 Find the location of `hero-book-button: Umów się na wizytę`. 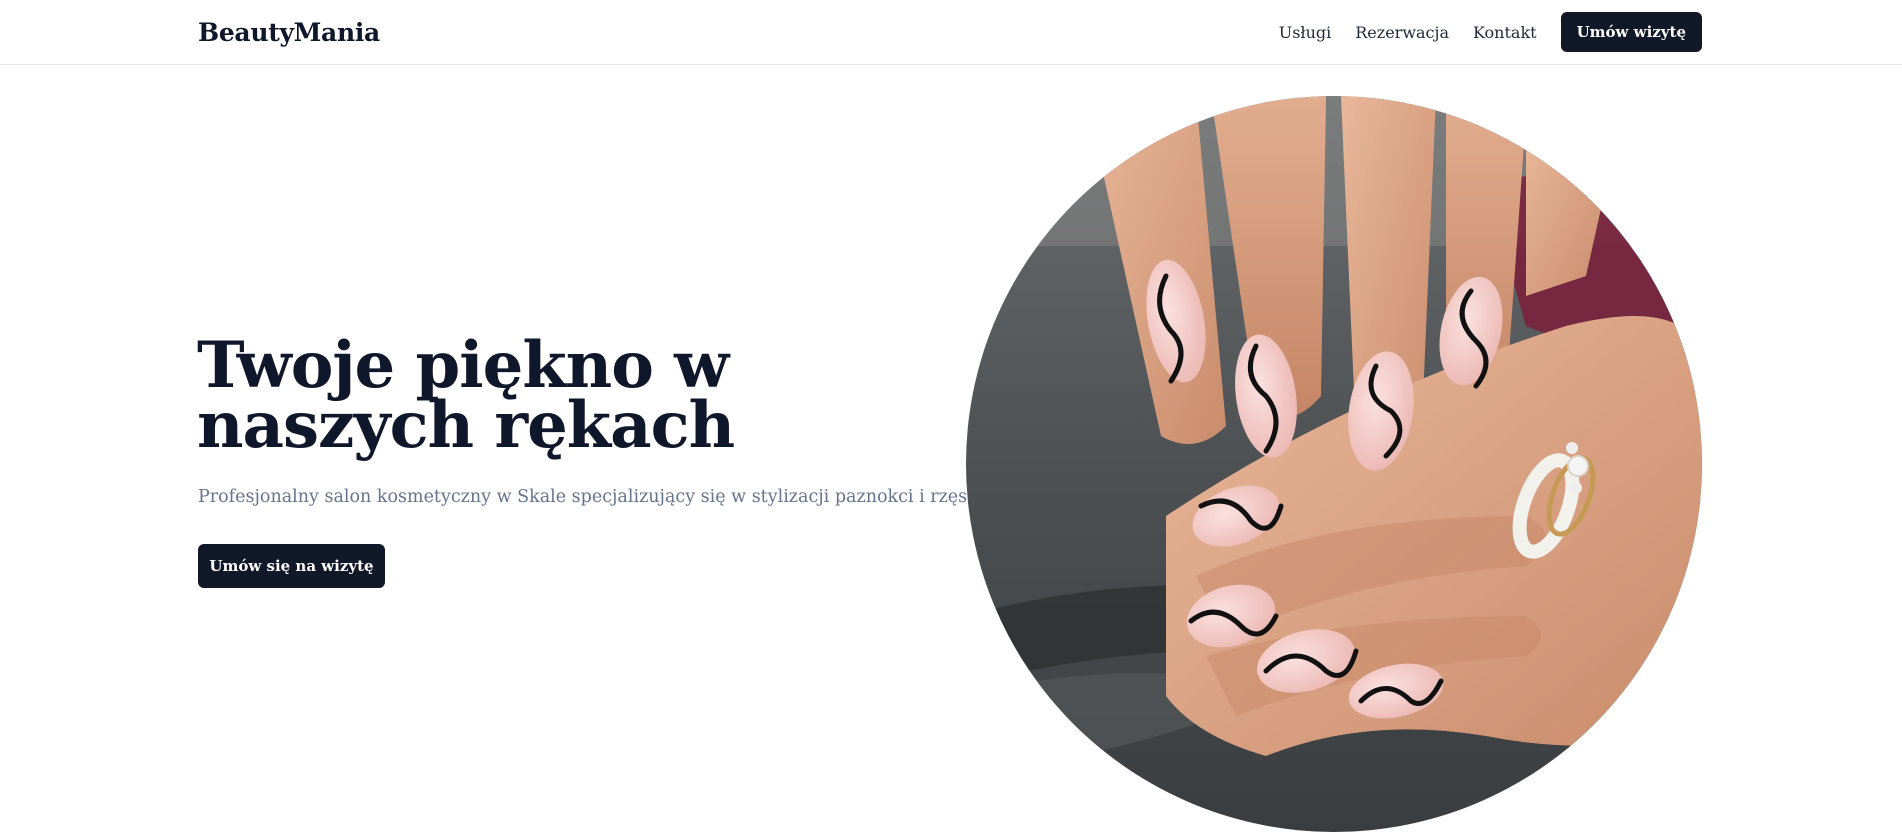

hero-book-button: Umów się na wizytę is located at coordinates (291, 566).